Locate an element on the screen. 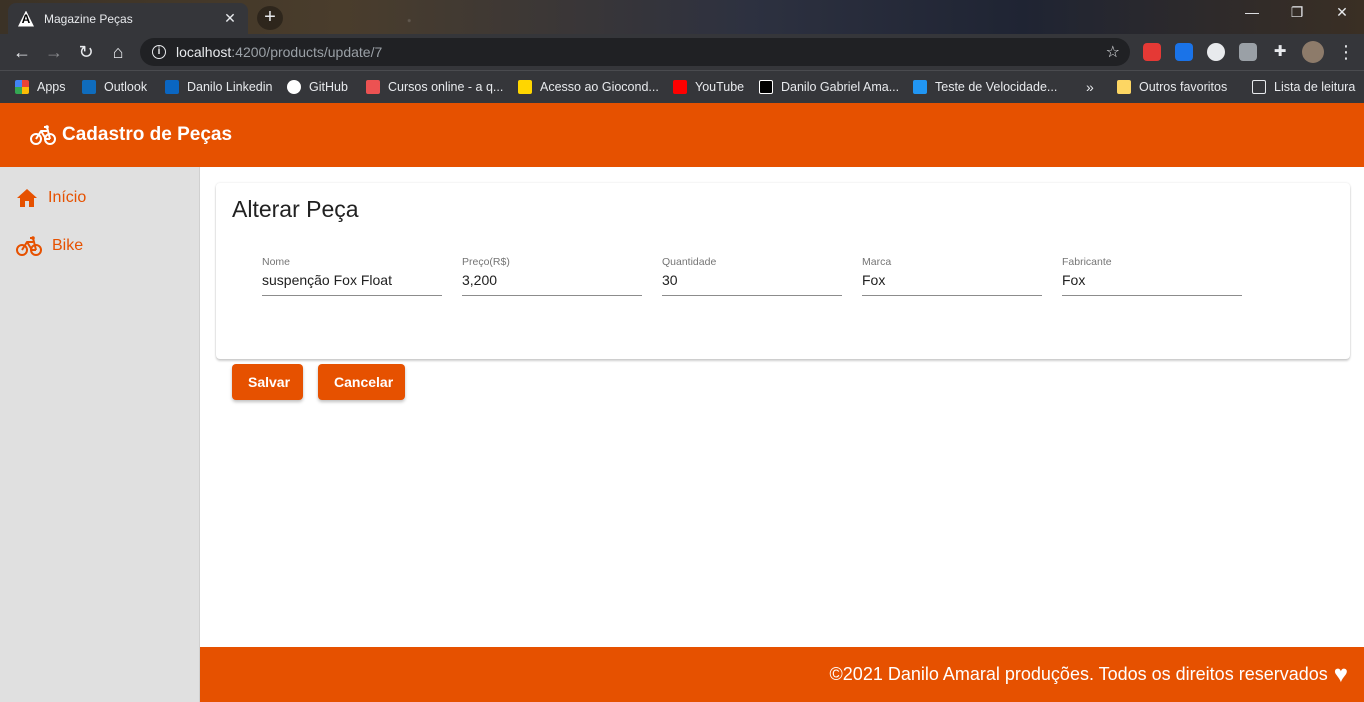 This screenshot has width=1364, height=702. youtube-icon is located at coordinates (680, 87).